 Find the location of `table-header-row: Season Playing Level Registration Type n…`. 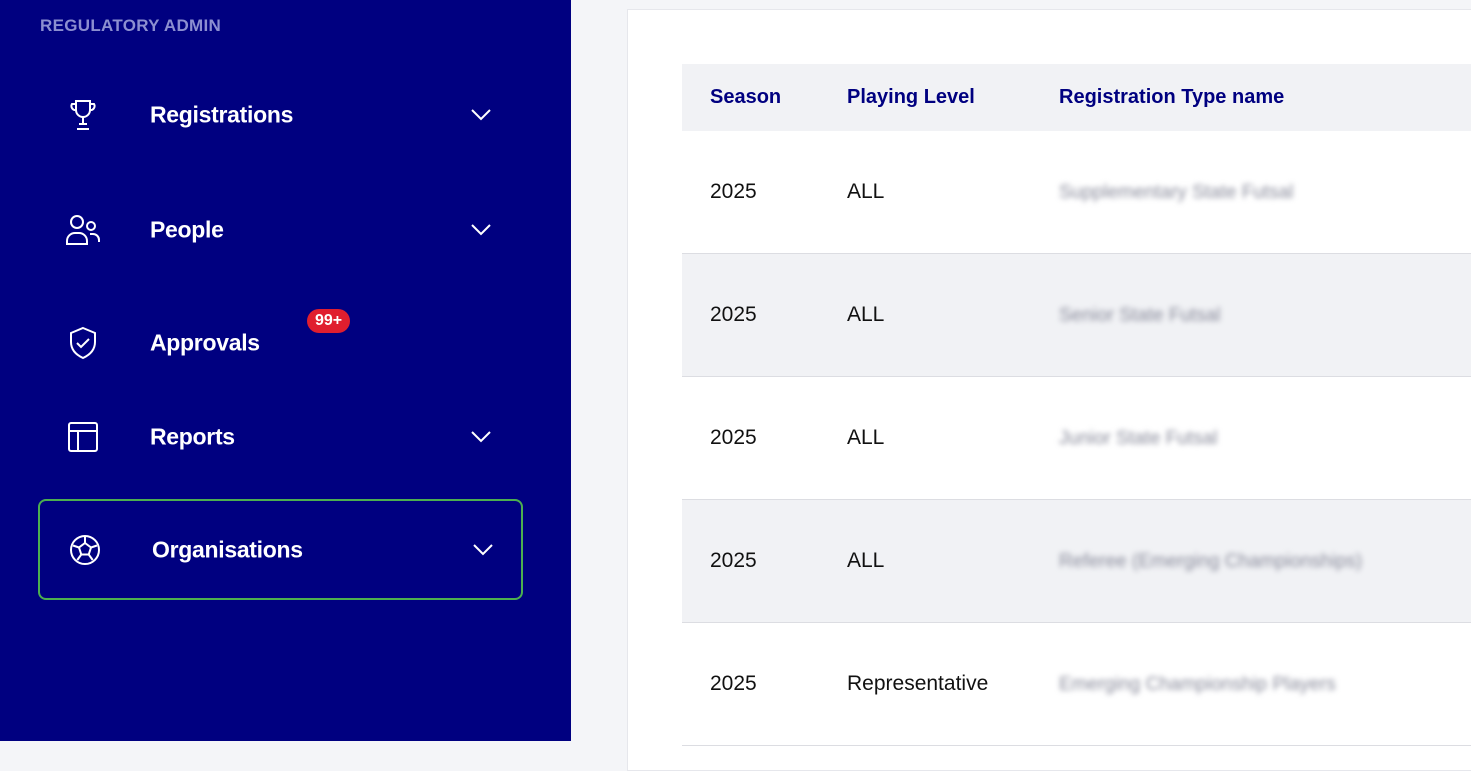

table-header-row: Season Playing Level Registration Type n… is located at coordinates (1076, 97).